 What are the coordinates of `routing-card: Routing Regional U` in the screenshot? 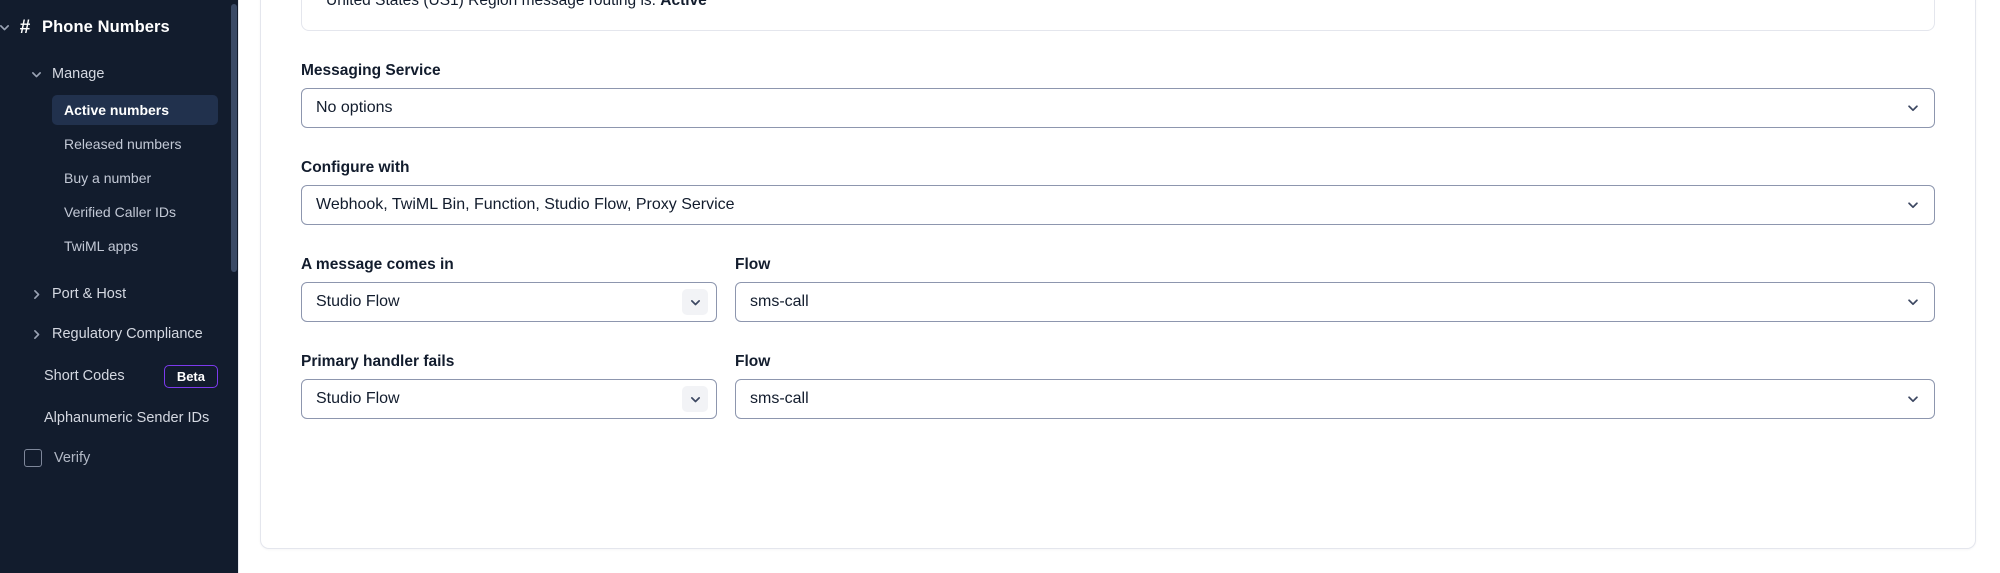 It's located at (1118, 15).